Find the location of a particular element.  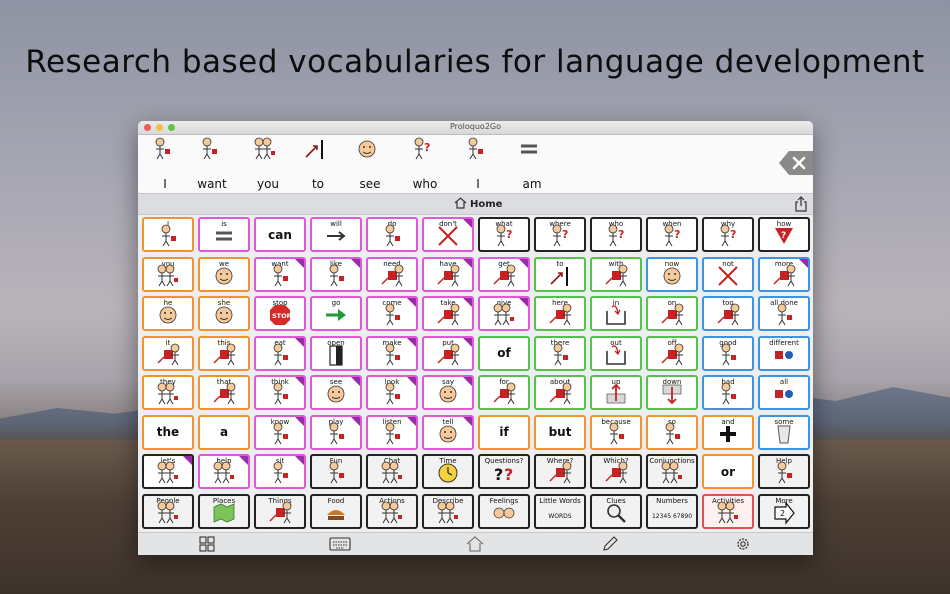

vocab-button-fun: Fun is located at coordinates (336, 471).